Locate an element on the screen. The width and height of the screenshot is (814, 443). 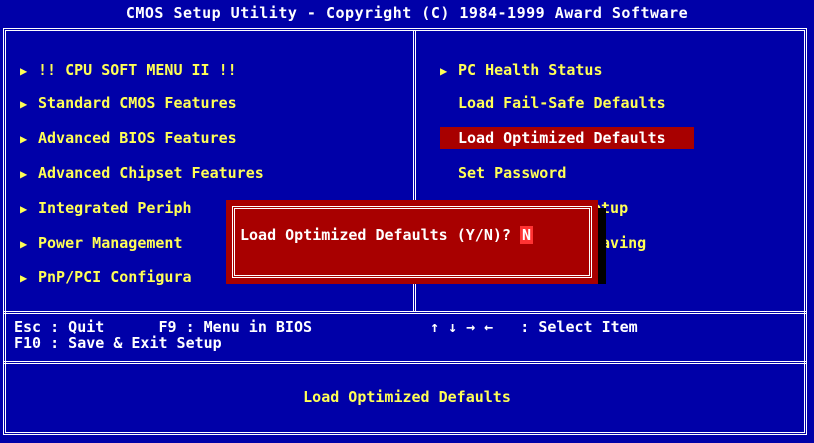
menu-item-load-optimized: Load Optimized Defaults is located at coordinates (567, 138).